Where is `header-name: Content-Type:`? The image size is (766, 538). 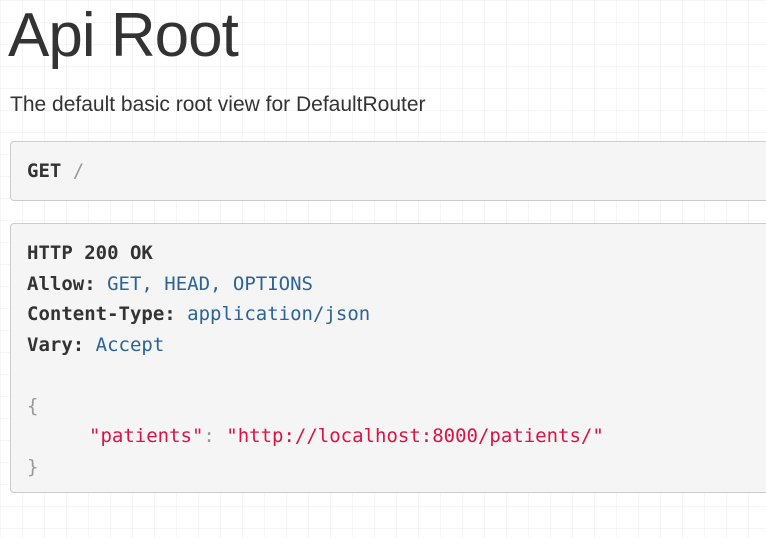 header-name: Content-Type: is located at coordinates (101, 314).